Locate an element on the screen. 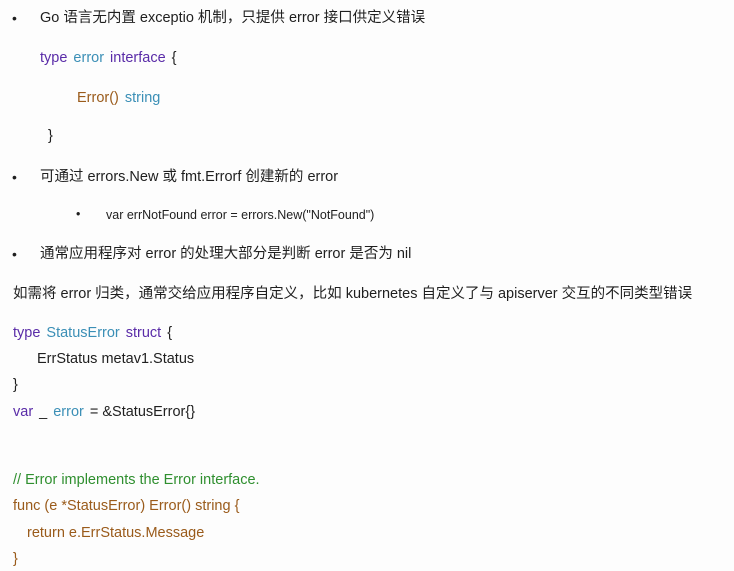 The image size is (734, 571). return-statement: return e.ErrStatus.Message is located at coordinates (116, 533).